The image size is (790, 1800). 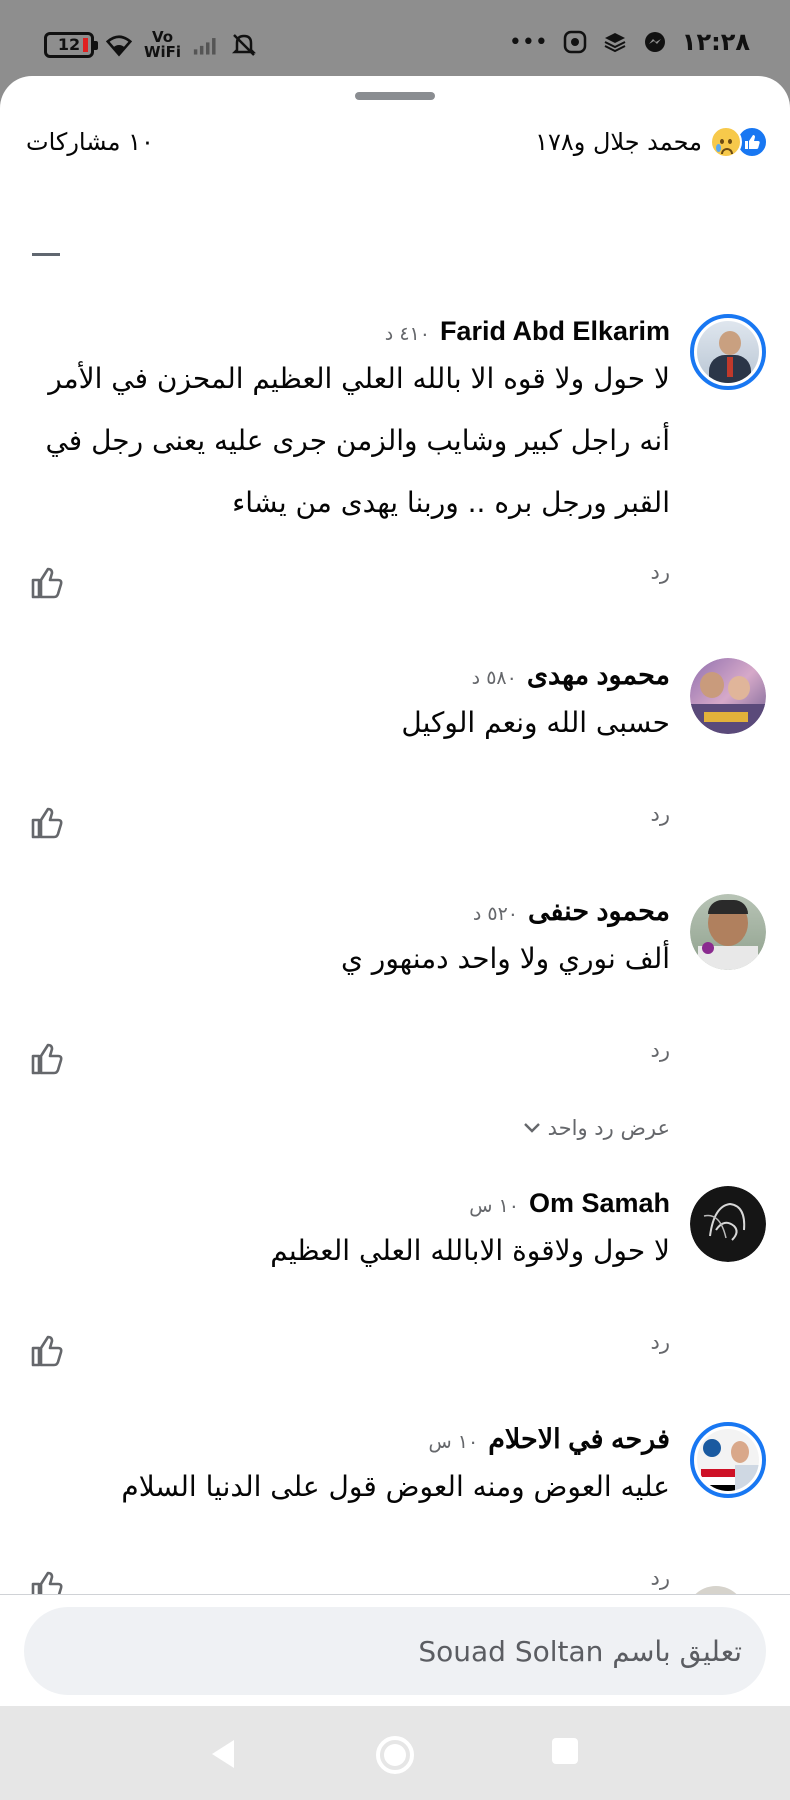 I want to click on home-icon, so click(x=394, y=1754).